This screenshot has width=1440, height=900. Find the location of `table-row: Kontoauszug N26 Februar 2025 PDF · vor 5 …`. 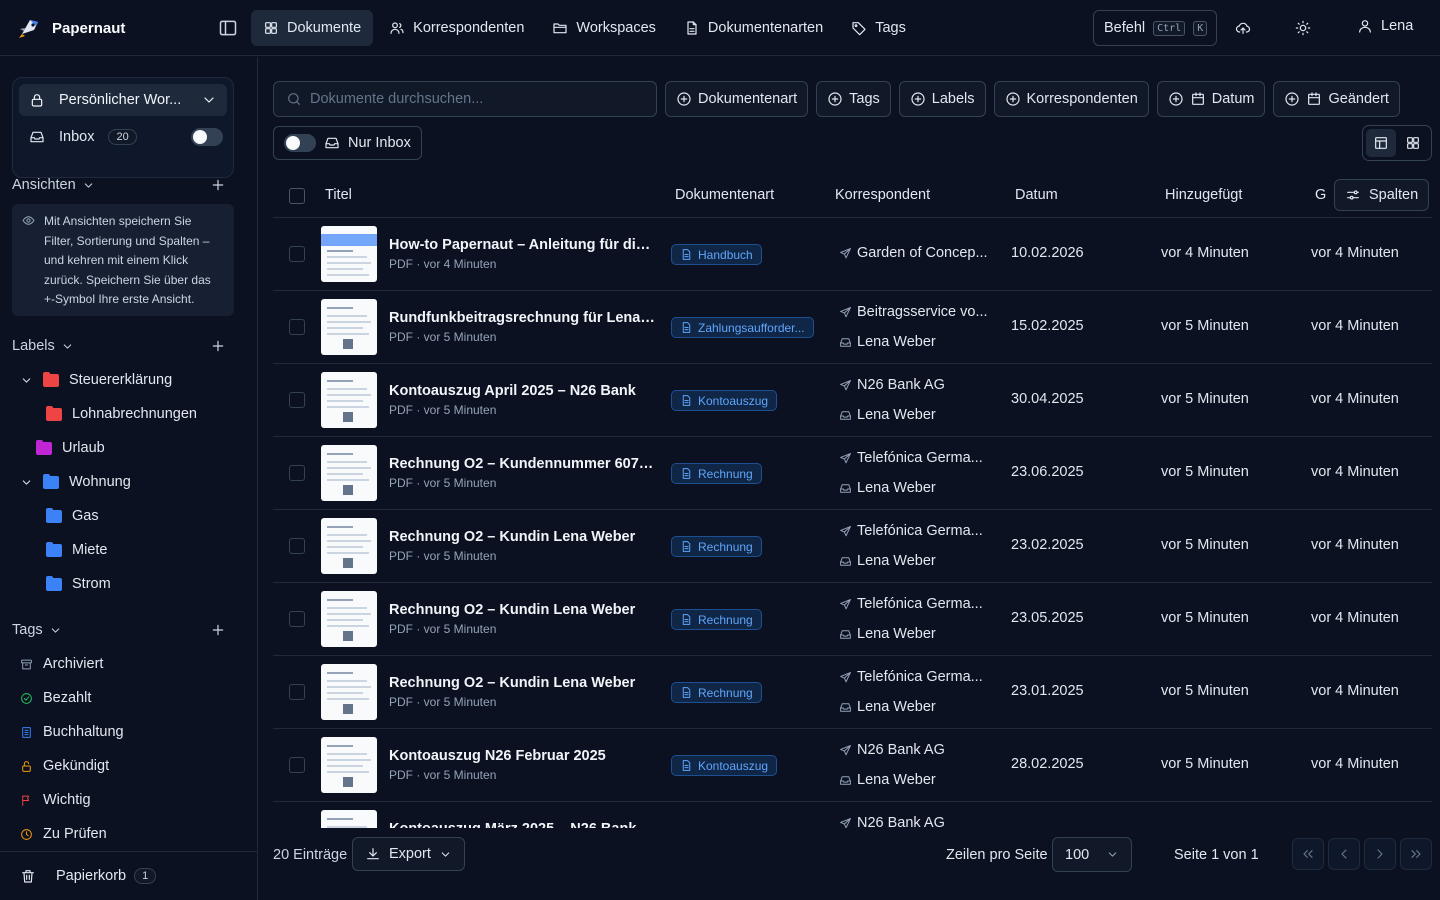

table-row: Kontoauszug N26 Februar 2025 PDF · vor 5 … is located at coordinates (852, 765).